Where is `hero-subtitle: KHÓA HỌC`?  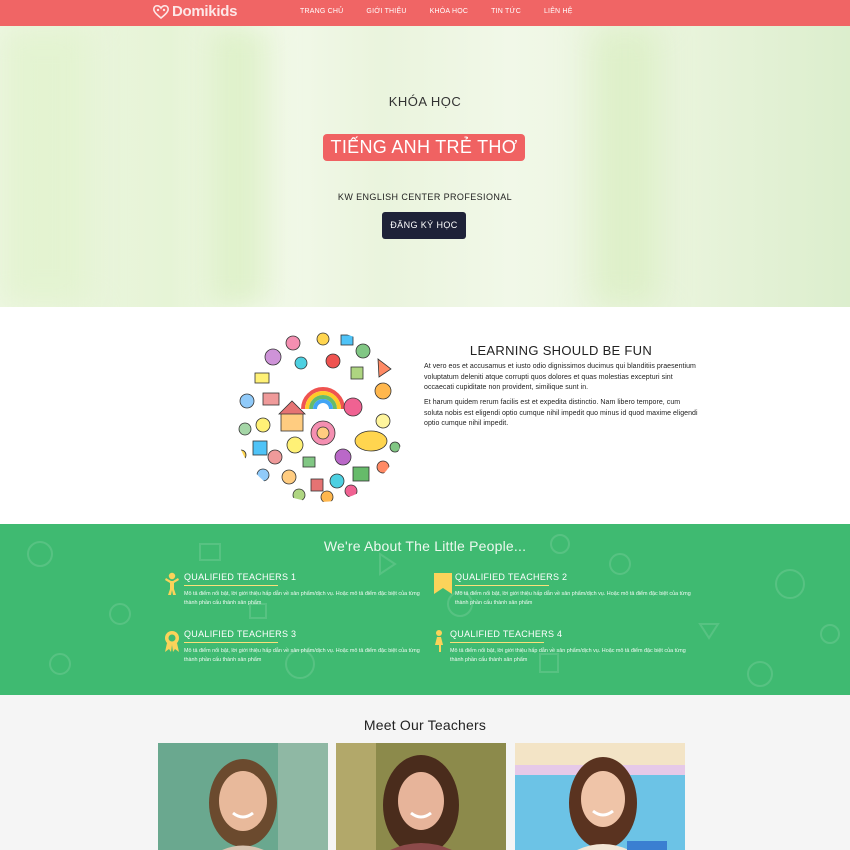
hero-subtitle: KHÓA HỌC is located at coordinates (425, 101).